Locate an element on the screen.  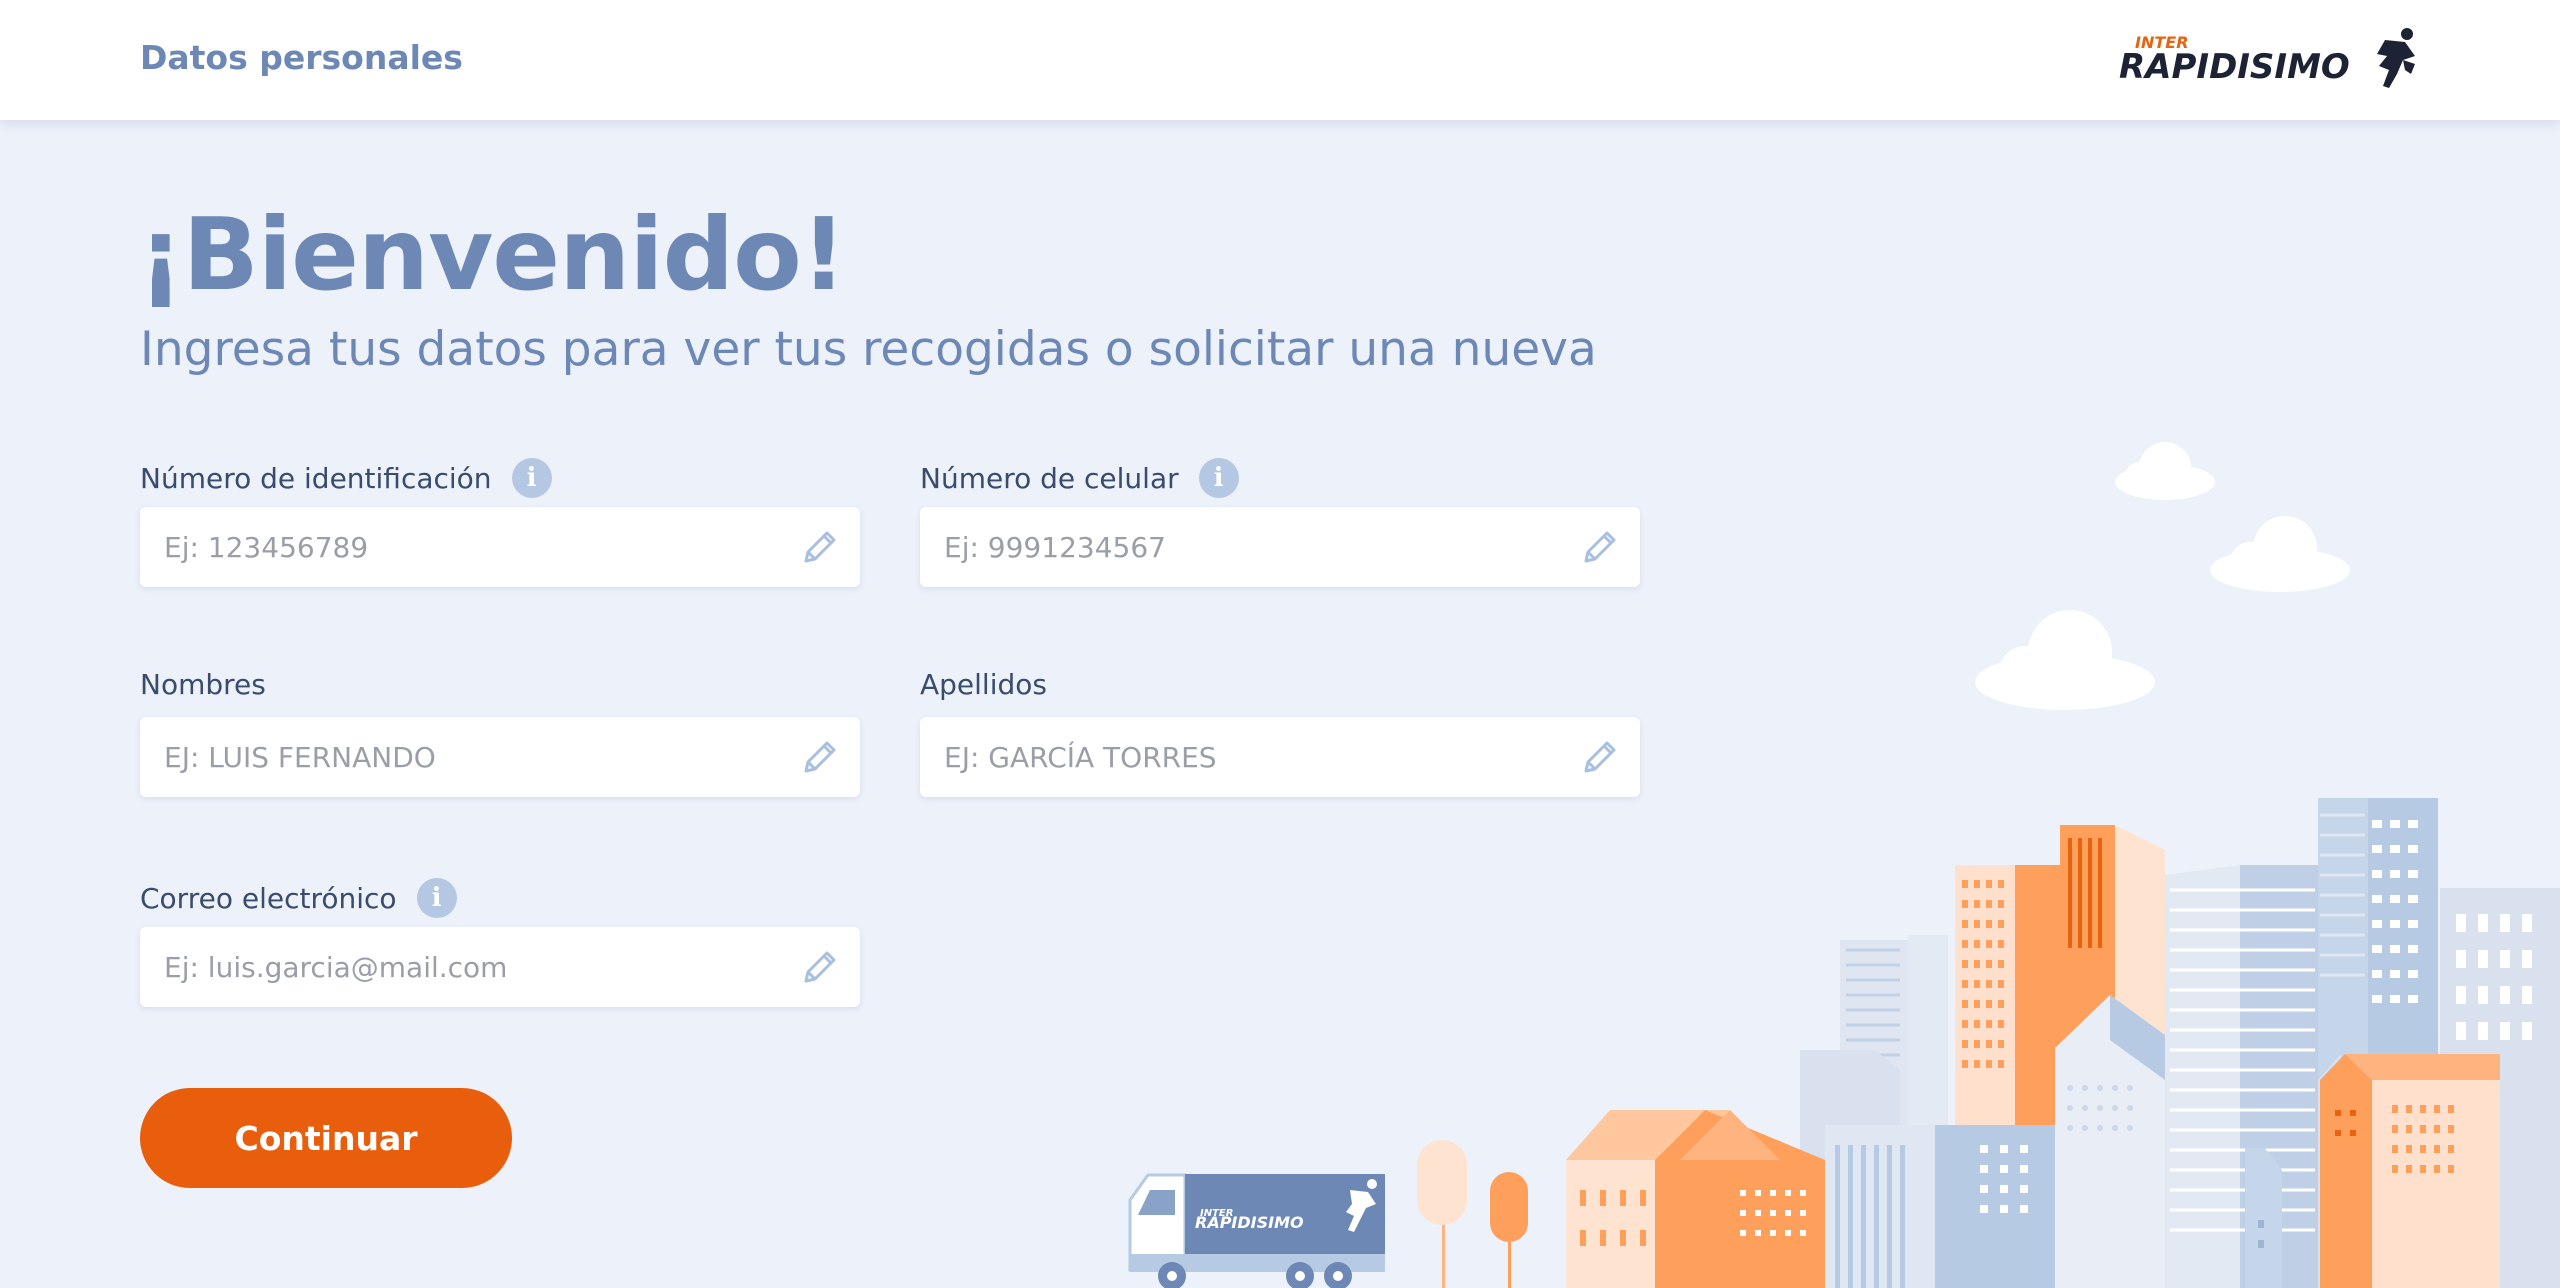
inter-rapidisimo-logo: INTER RAPIDISIMO is located at coordinates (2267, 58).